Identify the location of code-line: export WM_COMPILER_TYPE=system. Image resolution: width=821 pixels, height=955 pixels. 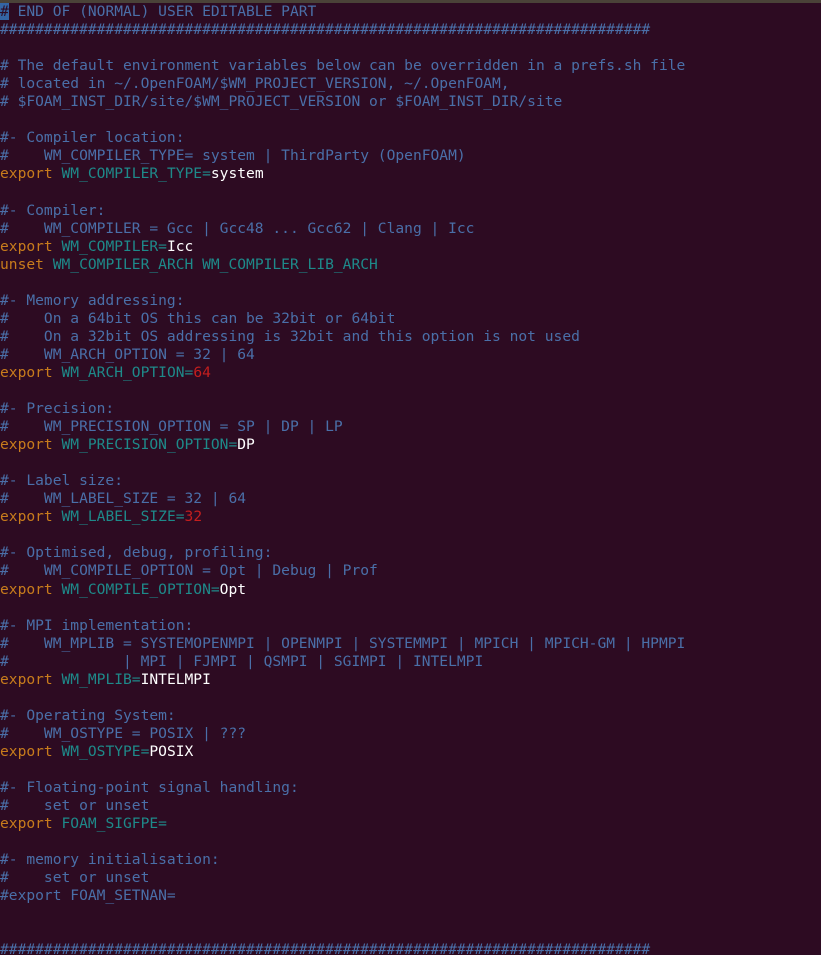
(410, 174).